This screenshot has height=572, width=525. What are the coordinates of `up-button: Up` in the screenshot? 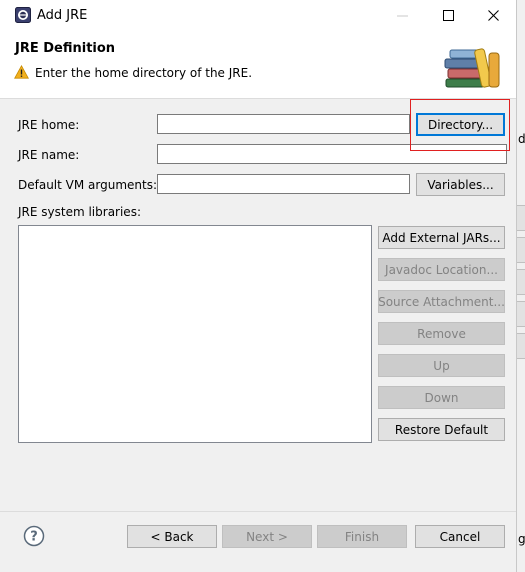 It's located at (441, 365).